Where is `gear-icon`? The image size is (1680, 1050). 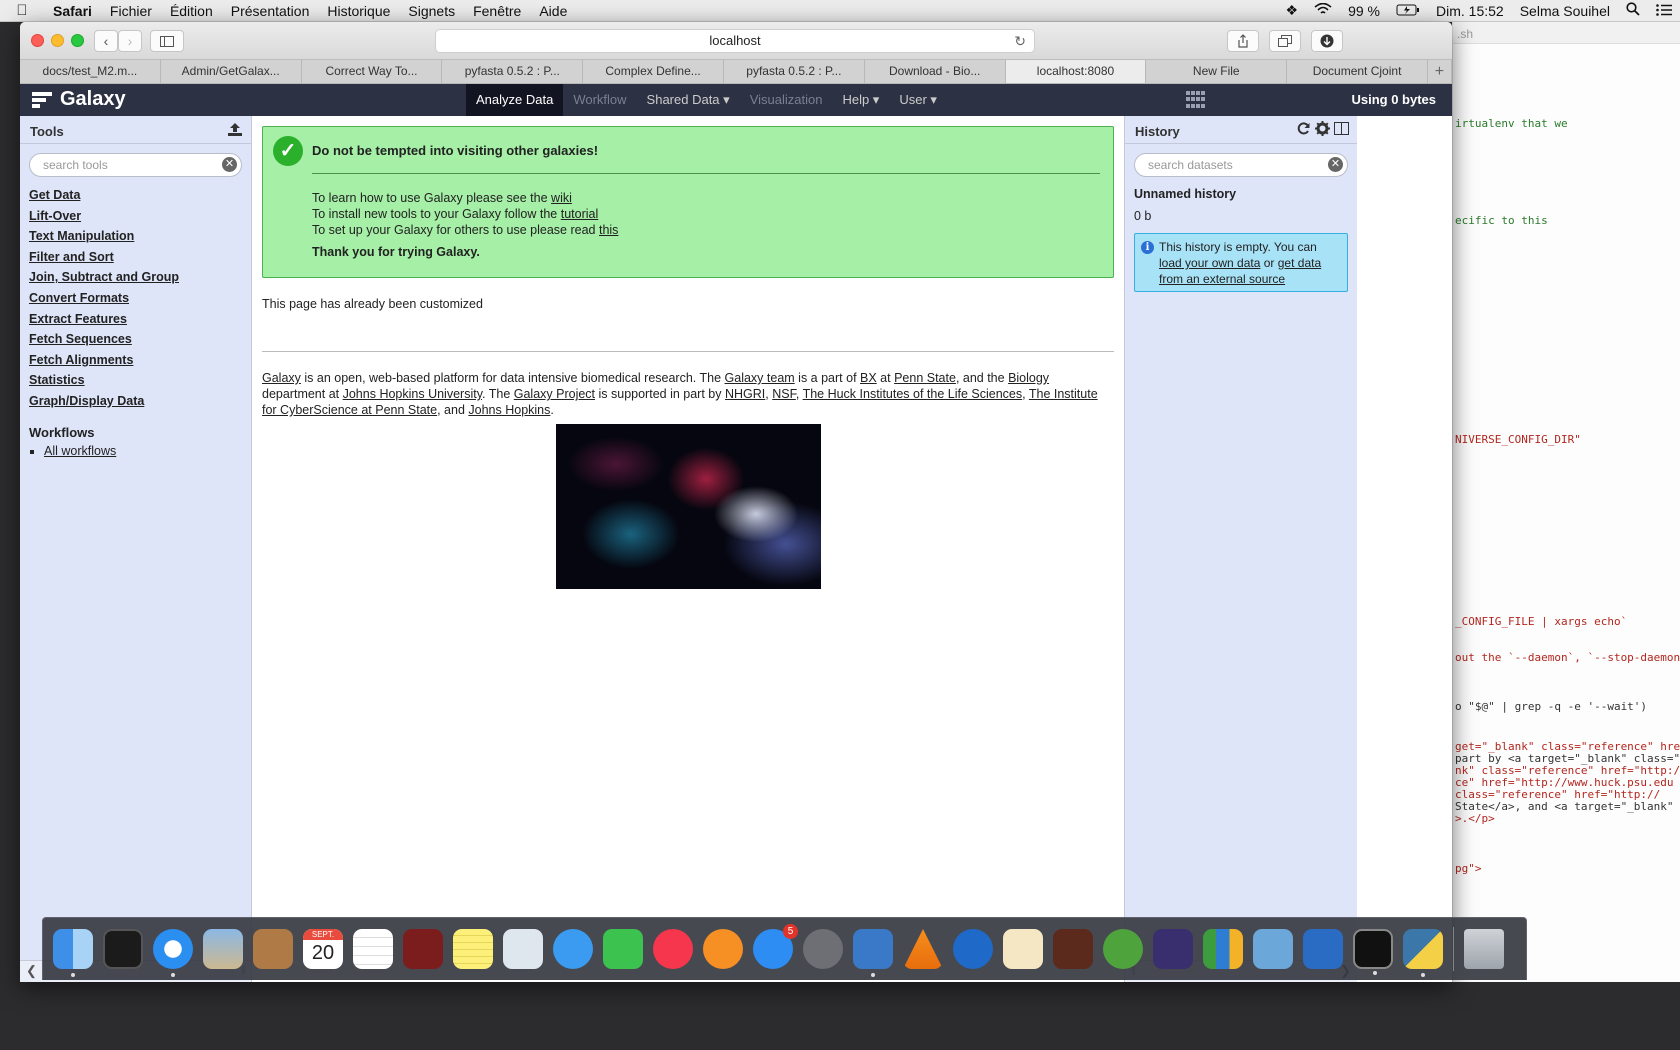
gear-icon is located at coordinates (1322, 128).